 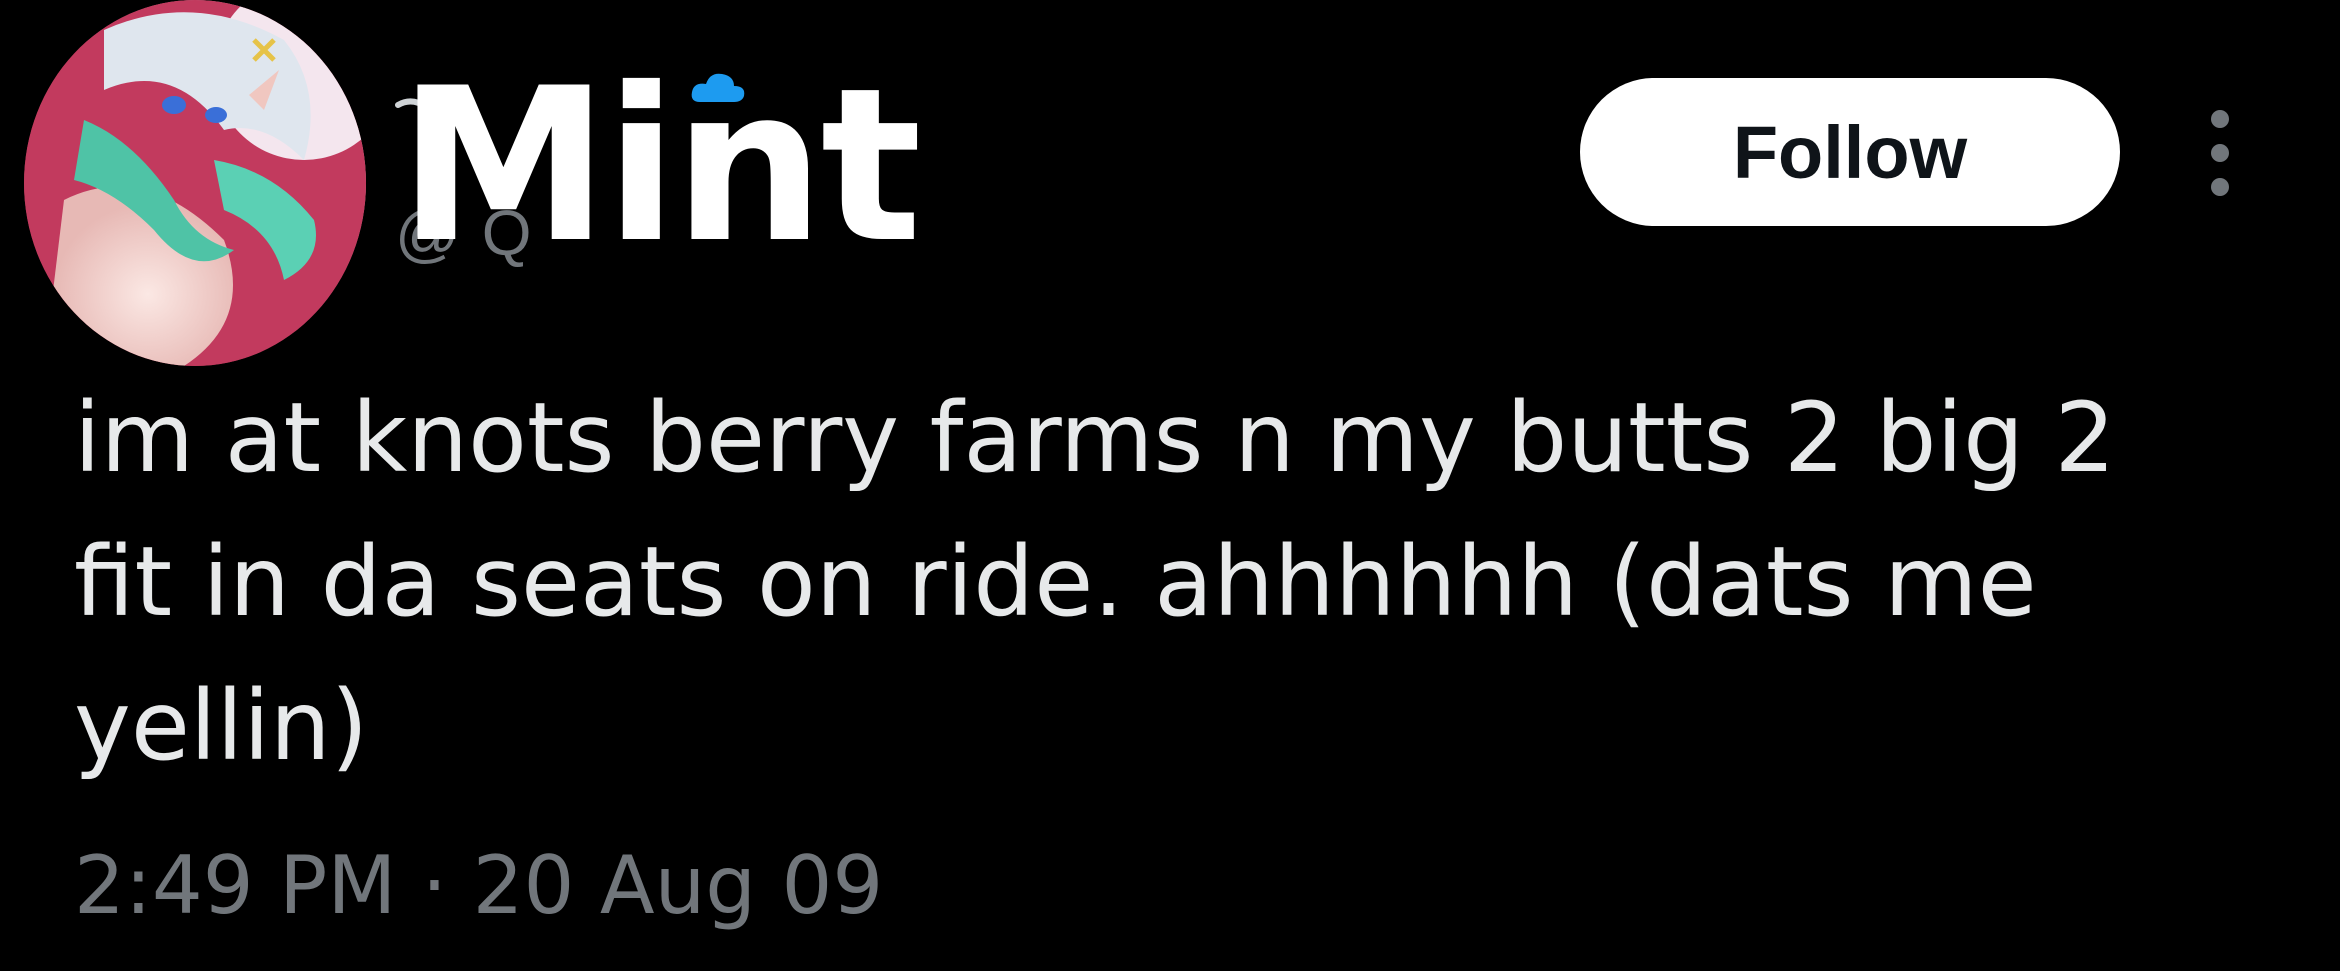 I want to click on more-vertical-icon, so click(x=2220, y=153).